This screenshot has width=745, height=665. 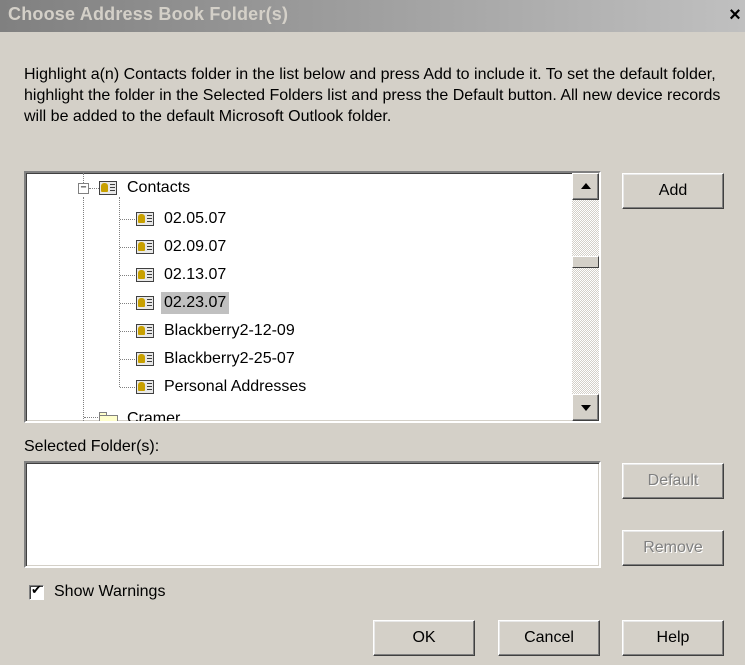 What do you see at coordinates (110, 591) in the screenshot?
I see `show-warnings-label: Show Warnings` at bounding box center [110, 591].